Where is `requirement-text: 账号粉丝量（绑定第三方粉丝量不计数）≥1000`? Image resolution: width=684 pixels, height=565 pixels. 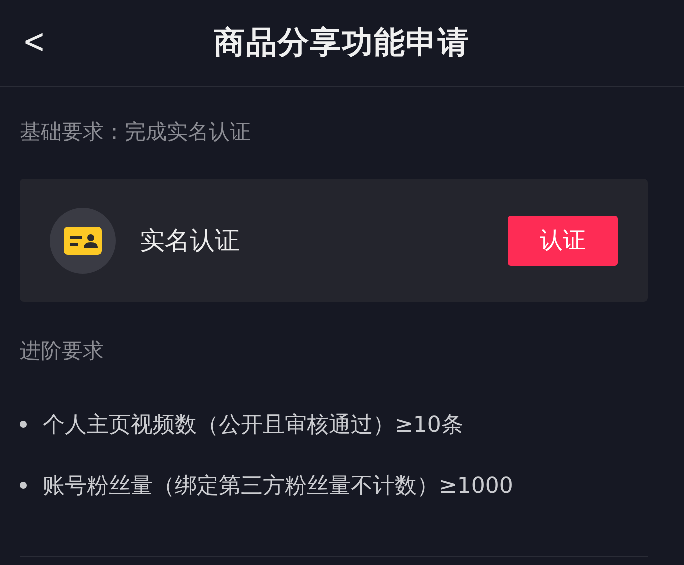 requirement-text: 账号粉丝量（绑定第三方粉丝量不计数）≥1000 is located at coordinates (278, 486).